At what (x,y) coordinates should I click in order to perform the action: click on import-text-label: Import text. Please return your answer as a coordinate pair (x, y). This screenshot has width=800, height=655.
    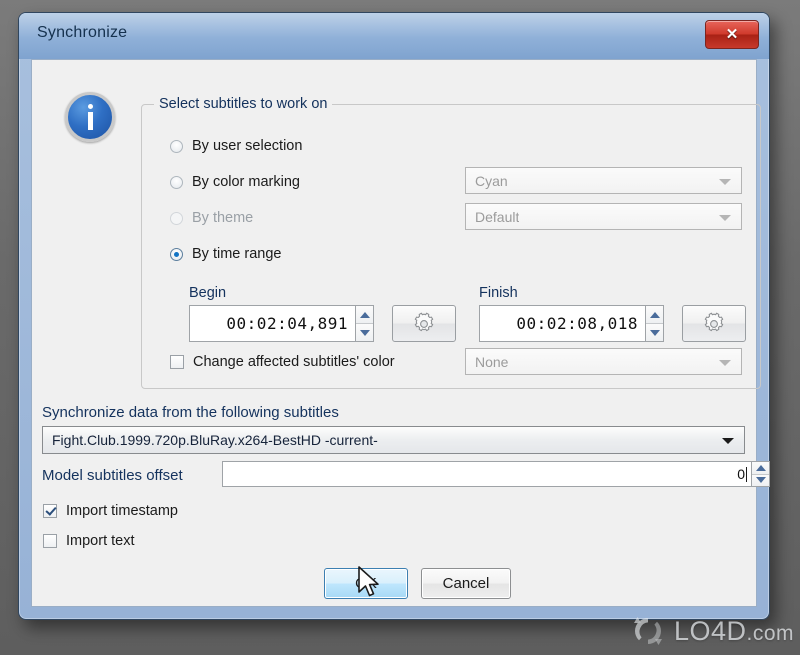
    Looking at the image, I should click on (100, 541).